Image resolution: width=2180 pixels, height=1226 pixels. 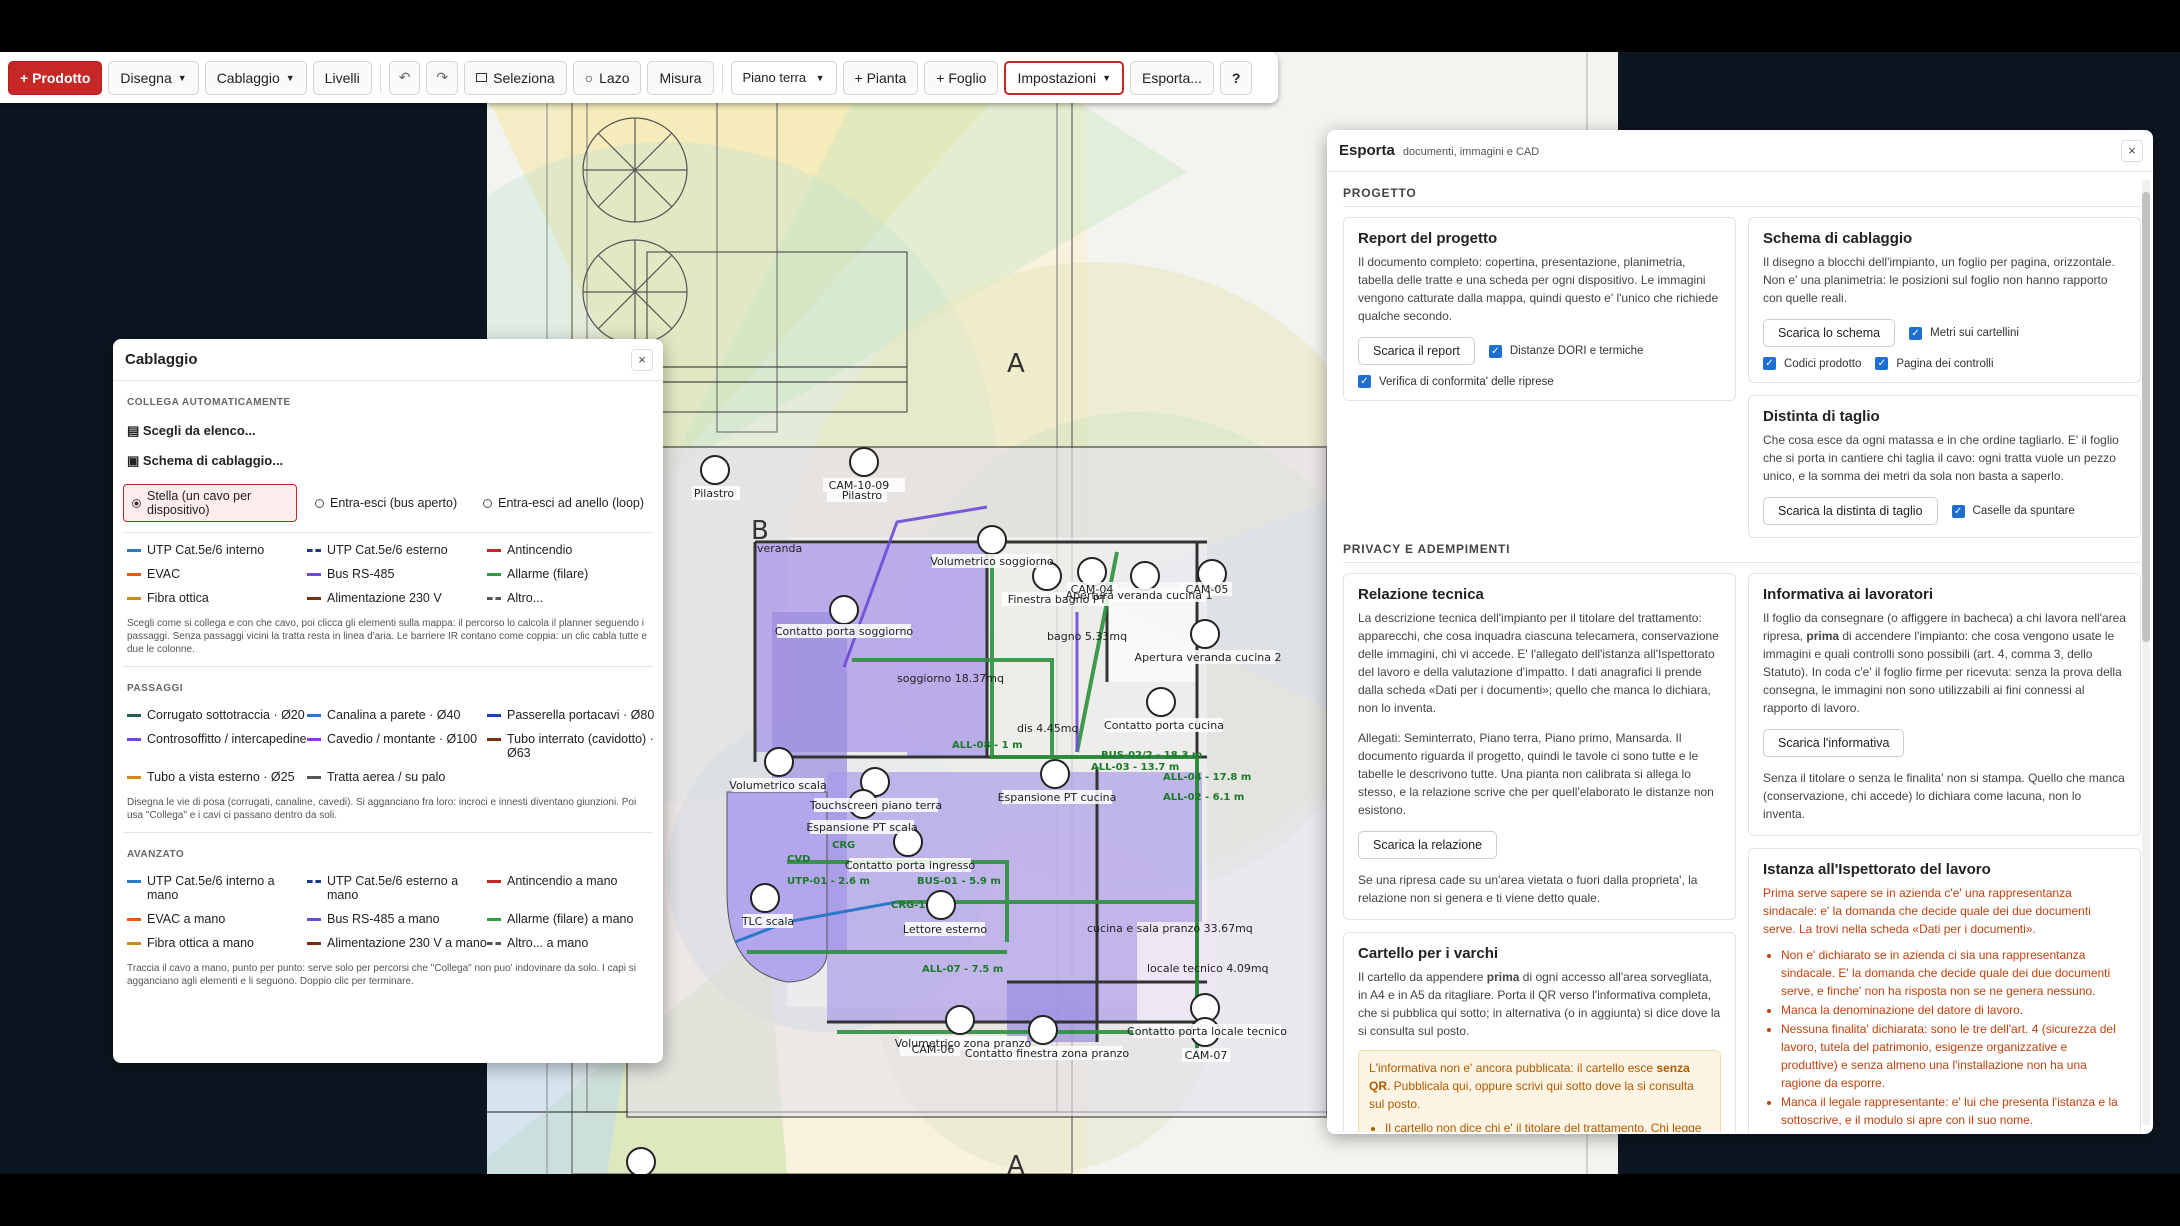 What do you see at coordinates (397, 598) in the screenshot?
I see `cable-type-item: Alimentazione 230 V` at bounding box center [397, 598].